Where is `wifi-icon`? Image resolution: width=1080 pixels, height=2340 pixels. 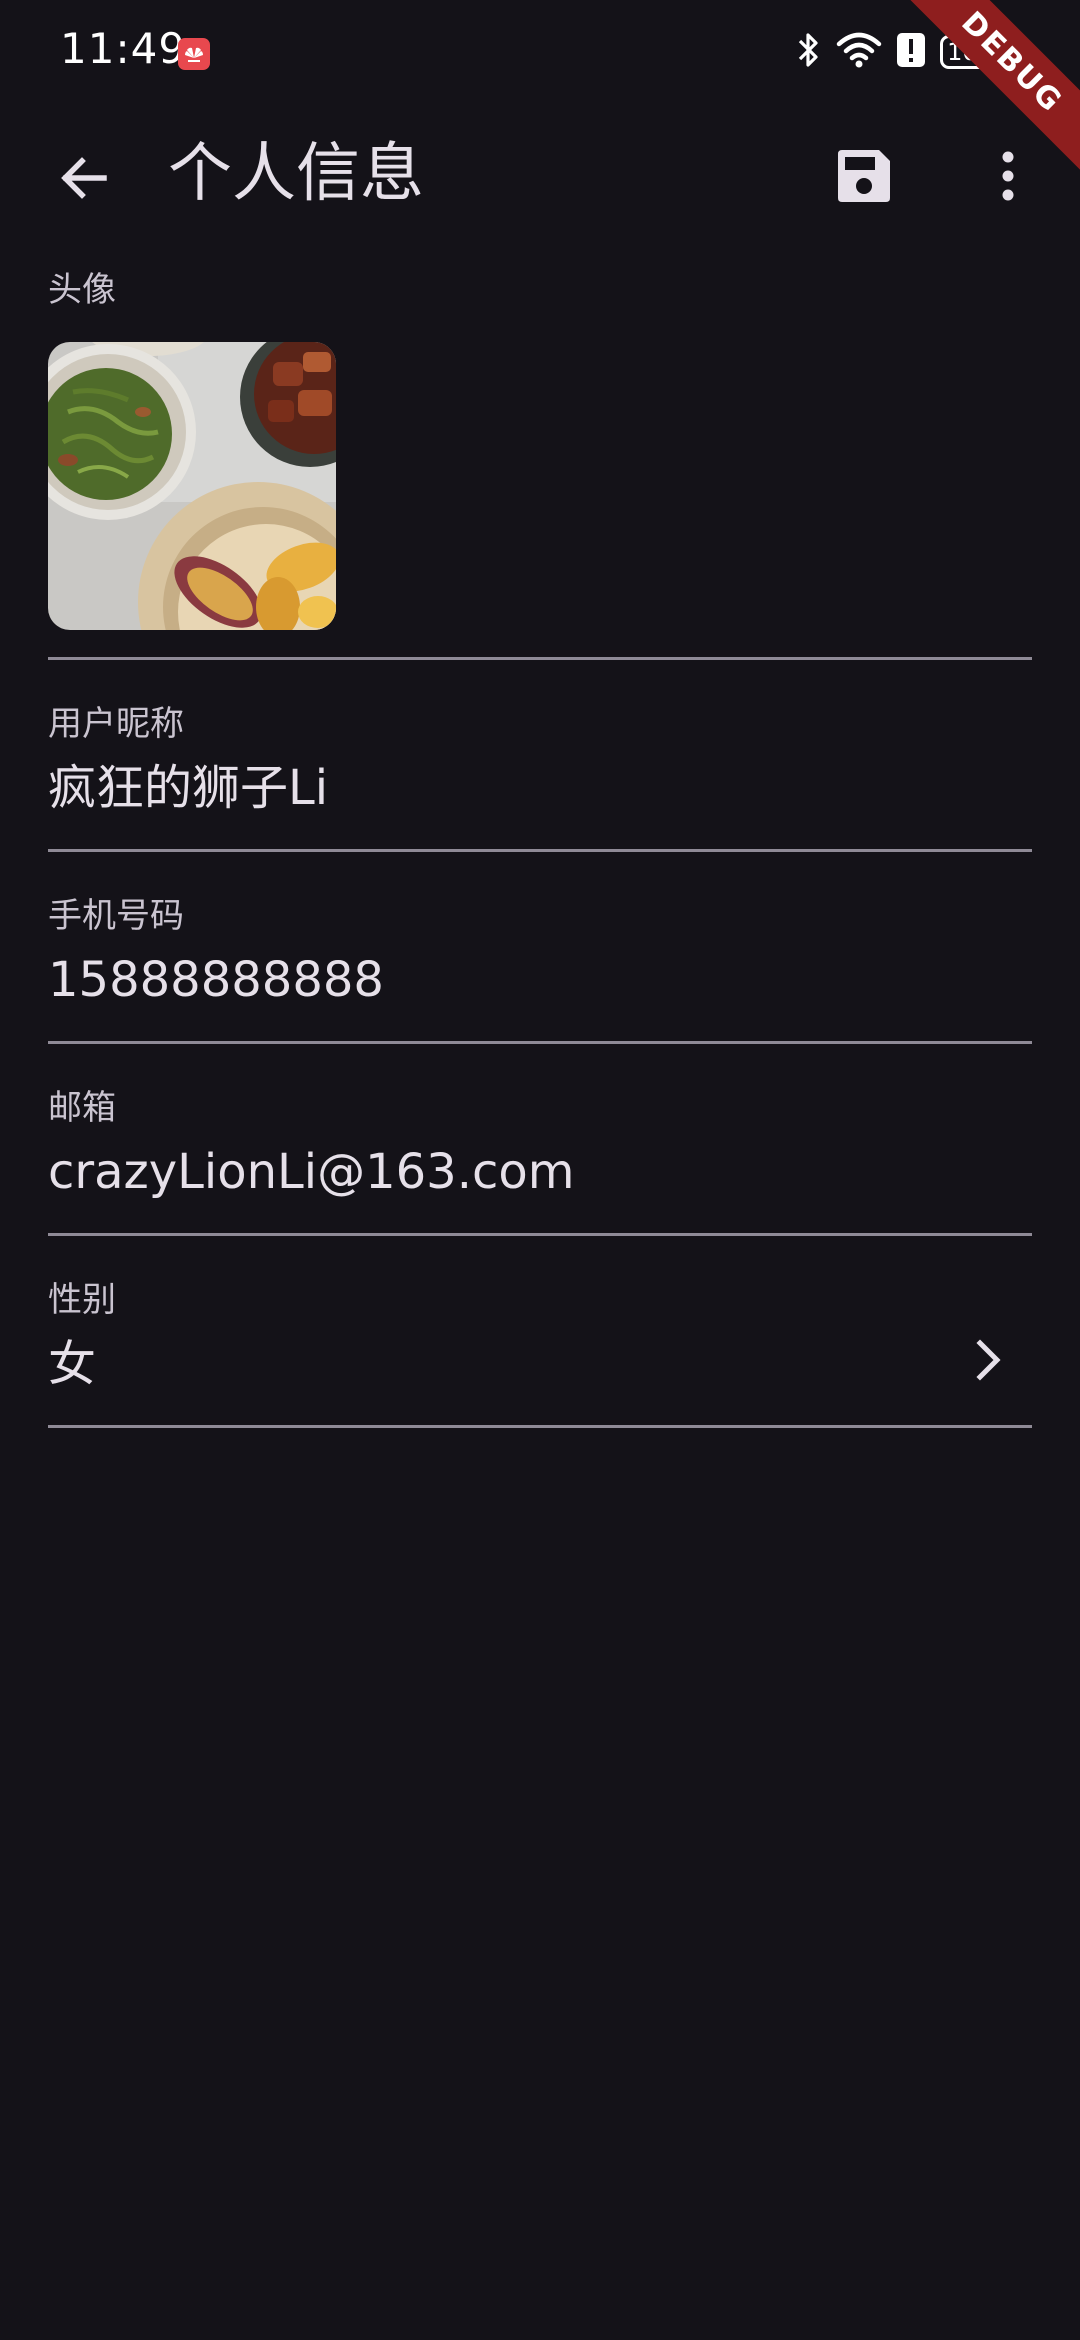
wifi-icon is located at coordinates (859, 52).